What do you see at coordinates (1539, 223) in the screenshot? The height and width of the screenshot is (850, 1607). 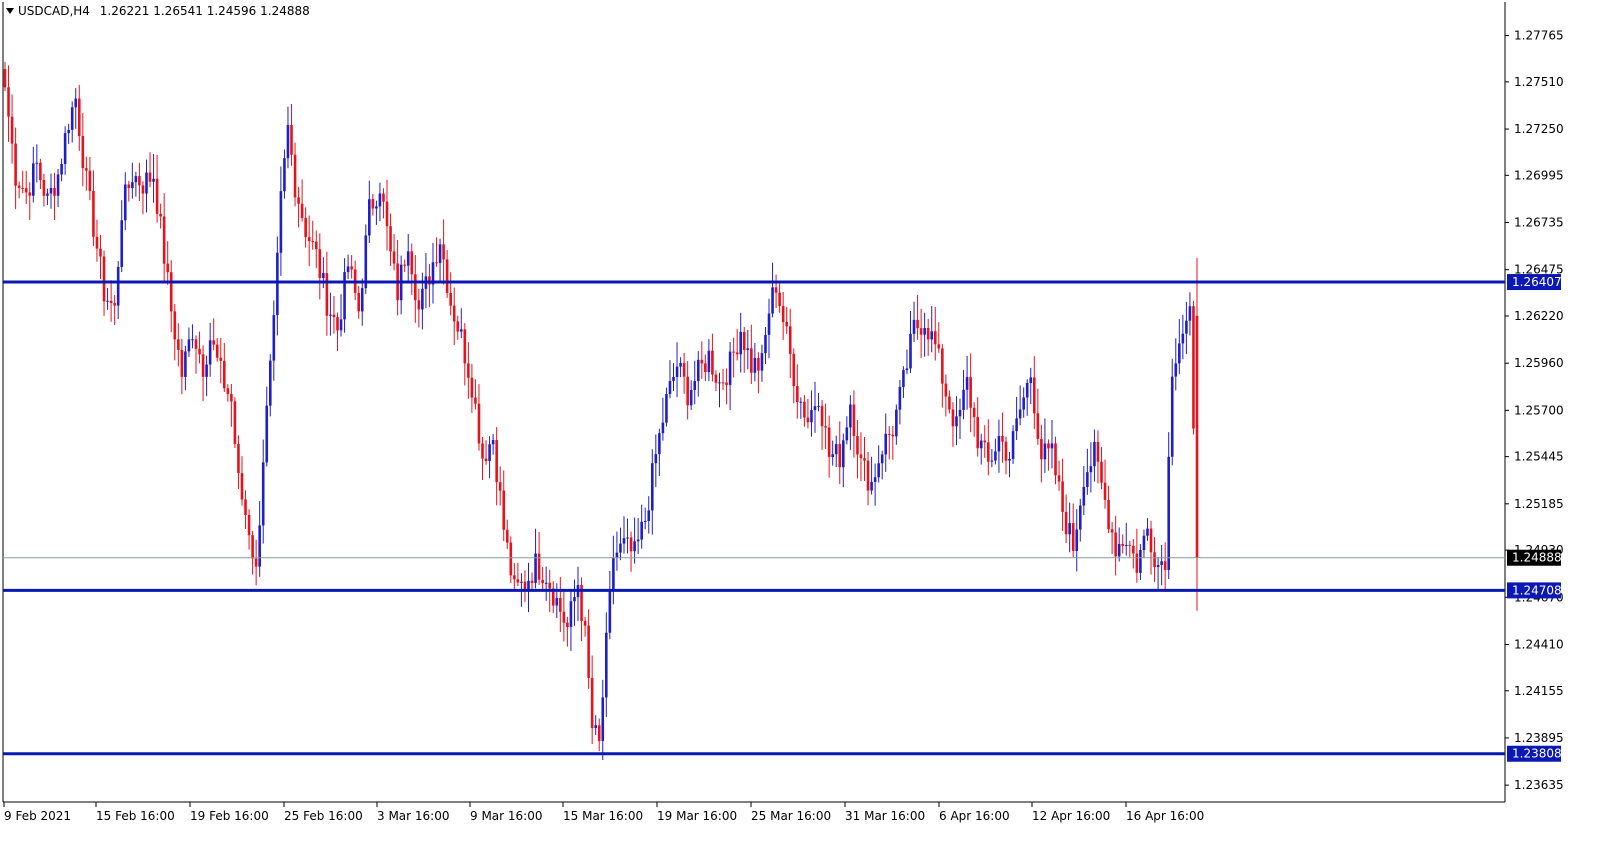 I see `y-tick-label: 1.26735` at bounding box center [1539, 223].